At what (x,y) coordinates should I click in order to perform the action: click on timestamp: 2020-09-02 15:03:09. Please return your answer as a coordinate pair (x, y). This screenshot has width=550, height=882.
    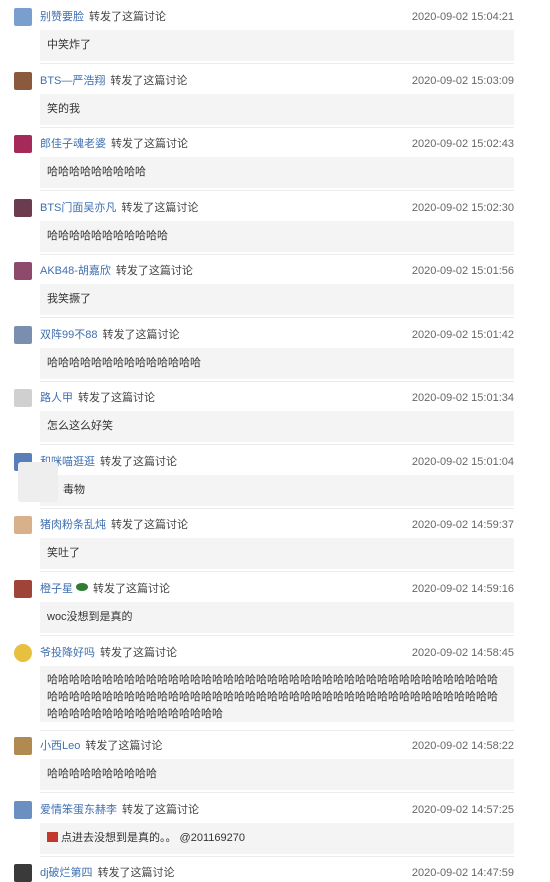
    Looking at the image, I should click on (462, 81).